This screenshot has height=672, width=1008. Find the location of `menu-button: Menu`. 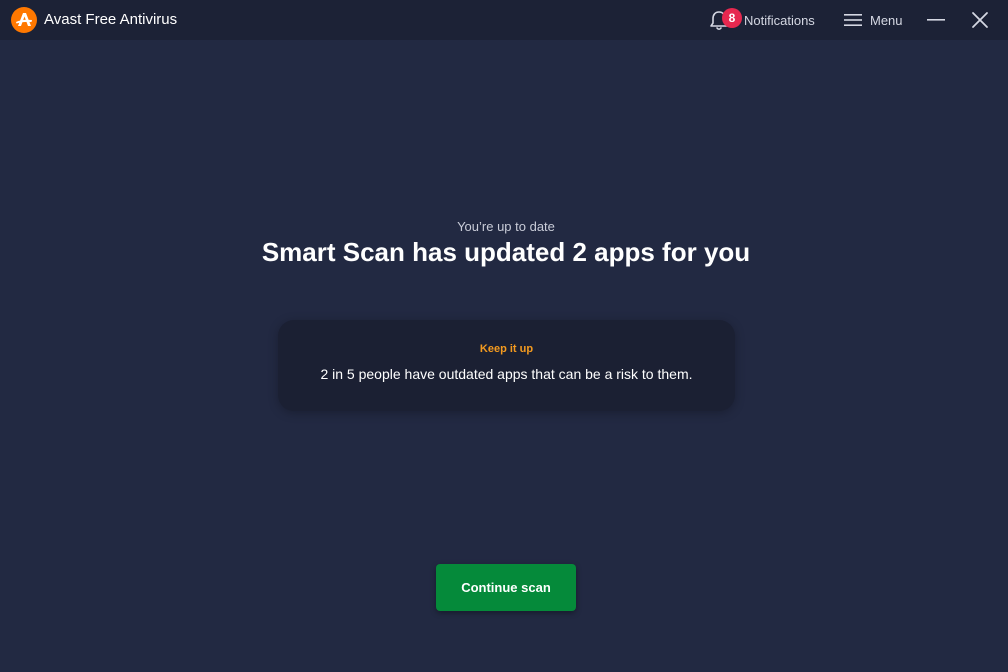

menu-button: Menu is located at coordinates (873, 20).